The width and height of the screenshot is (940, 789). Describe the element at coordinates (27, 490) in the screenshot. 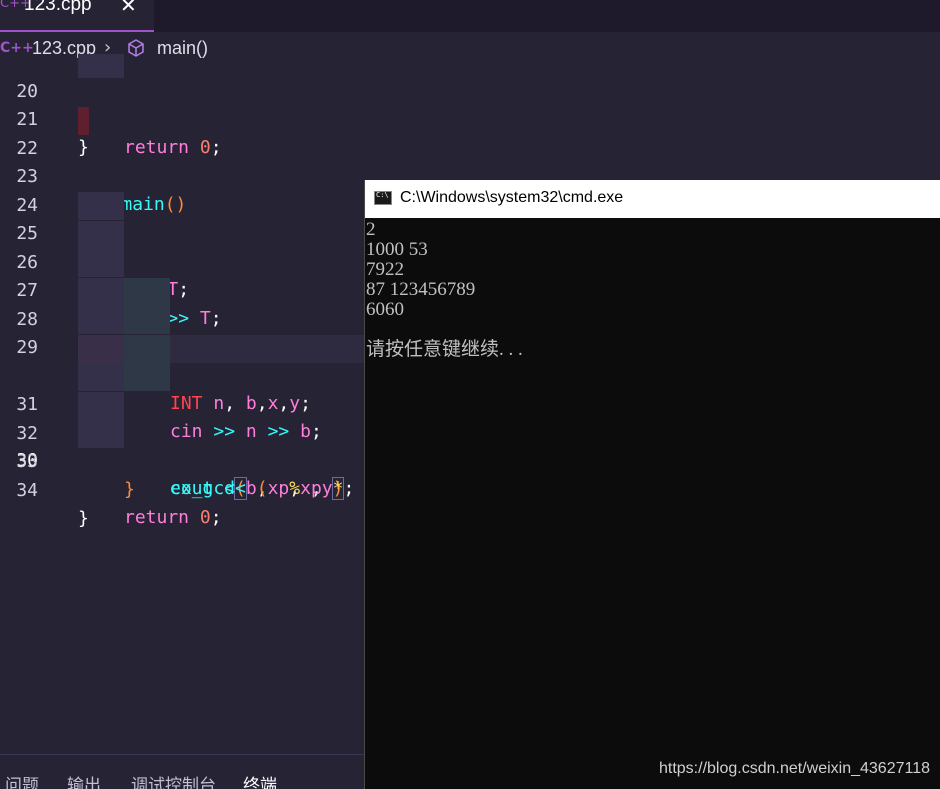

I see `line-number: 34` at that location.